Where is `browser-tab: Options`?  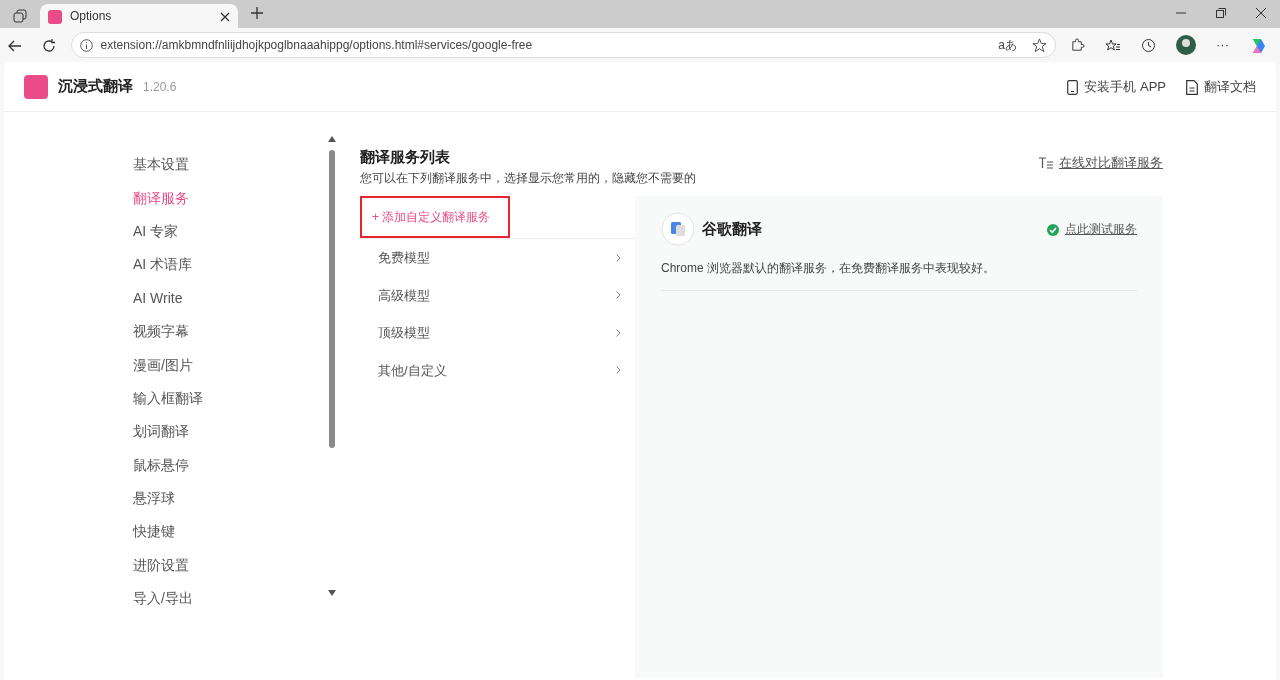 browser-tab: Options is located at coordinates (139, 16).